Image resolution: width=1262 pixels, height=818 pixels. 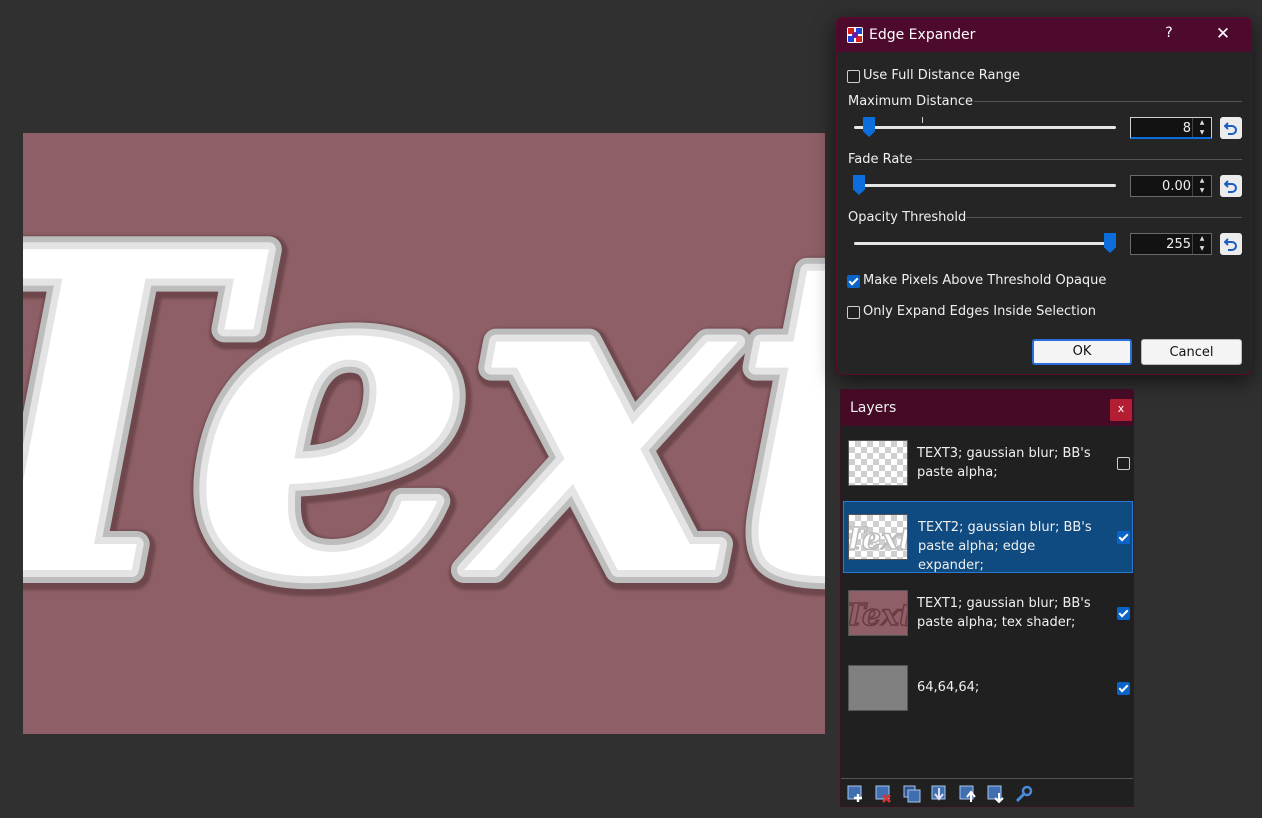 What do you see at coordinates (1178, 244) in the screenshot?
I see `opacity-threshold-value: 255` at bounding box center [1178, 244].